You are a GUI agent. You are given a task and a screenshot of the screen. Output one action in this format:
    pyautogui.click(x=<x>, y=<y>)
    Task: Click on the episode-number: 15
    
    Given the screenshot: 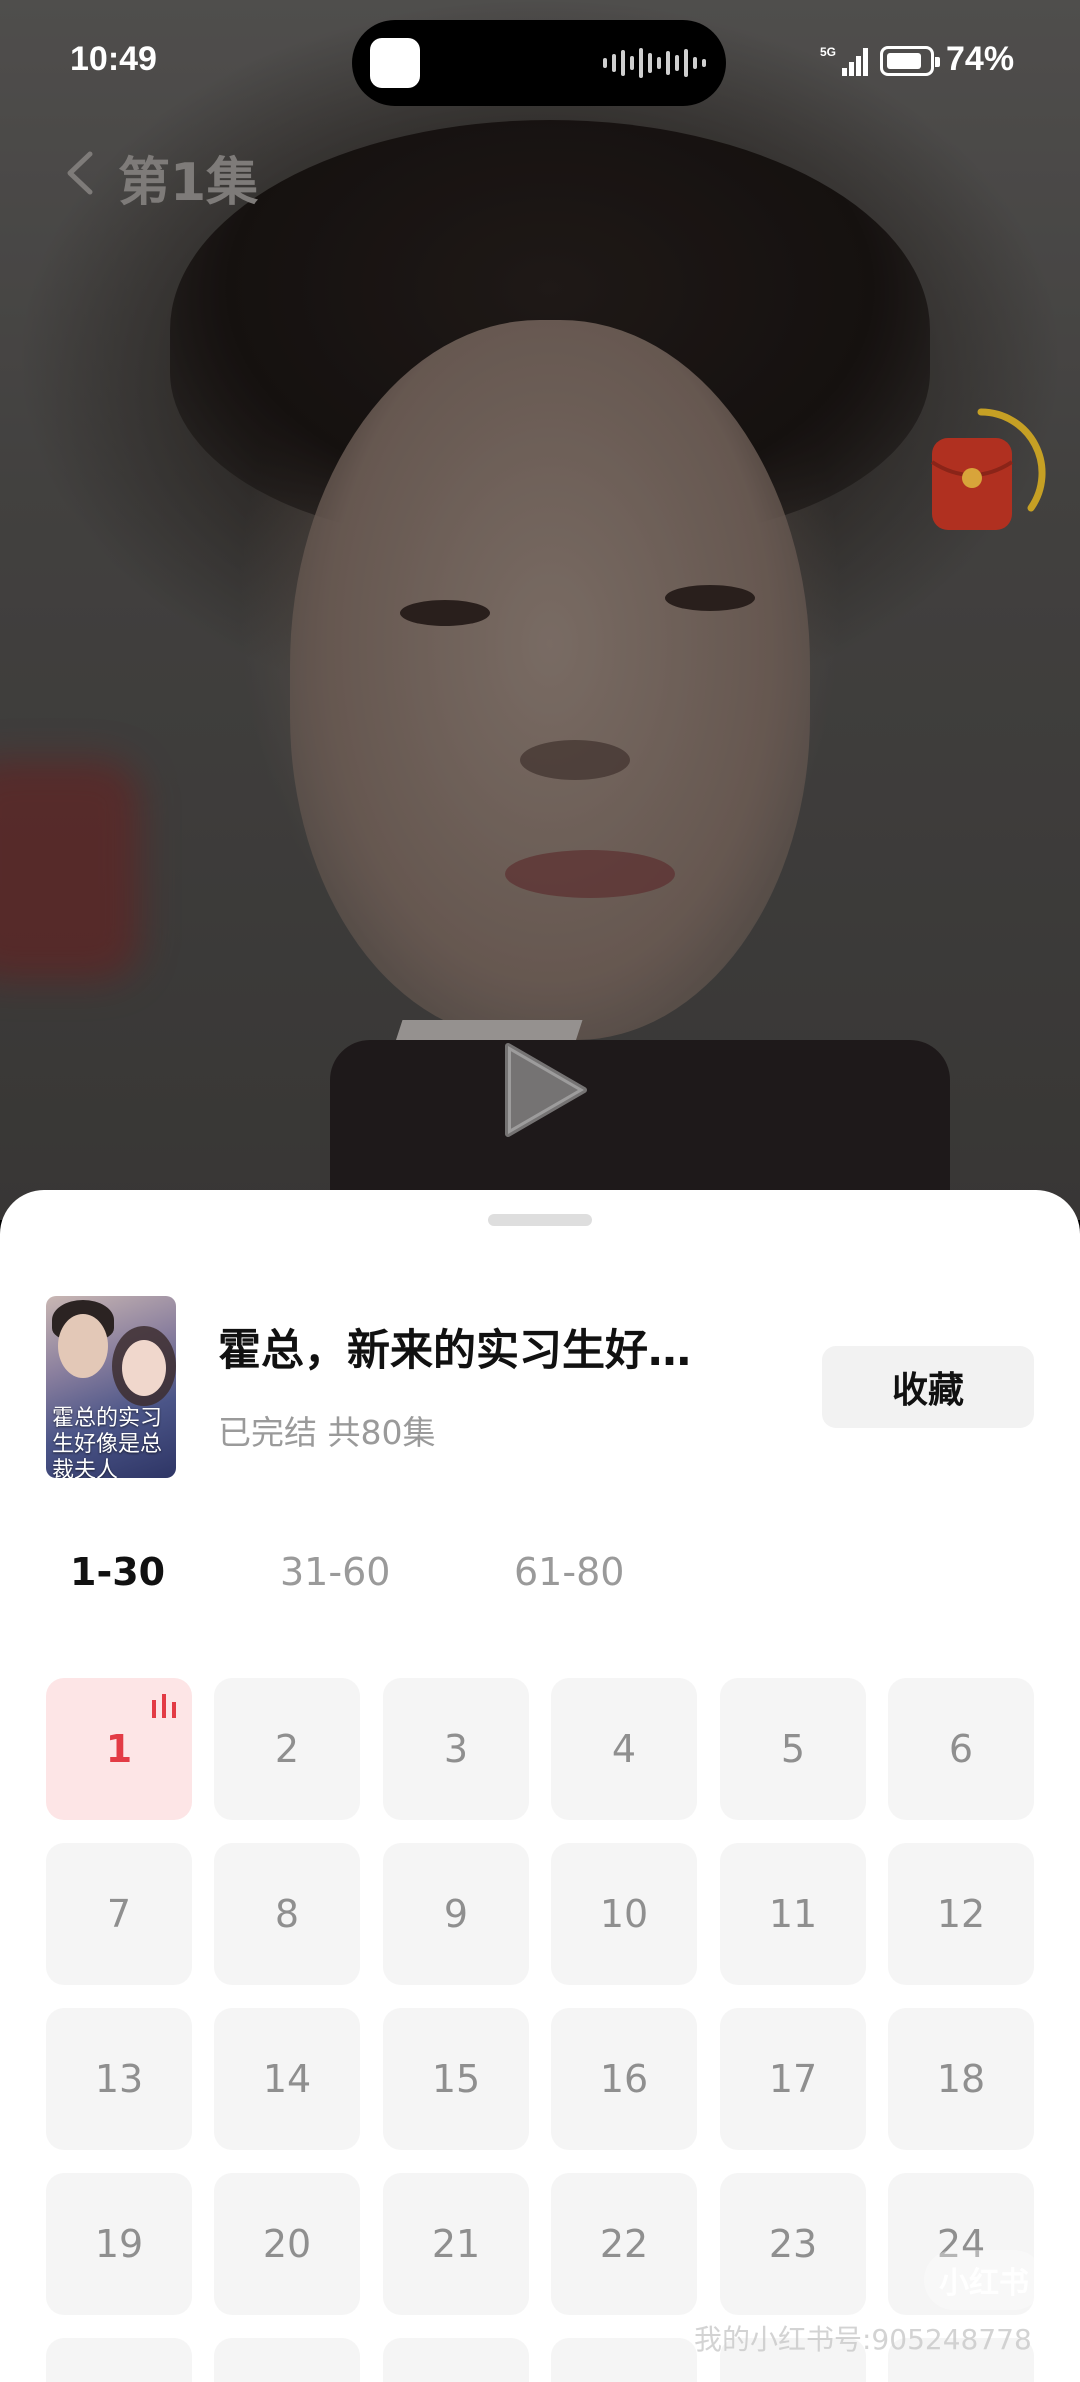 What is the action you would take?
    pyautogui.click(x=456, y=2079)
    